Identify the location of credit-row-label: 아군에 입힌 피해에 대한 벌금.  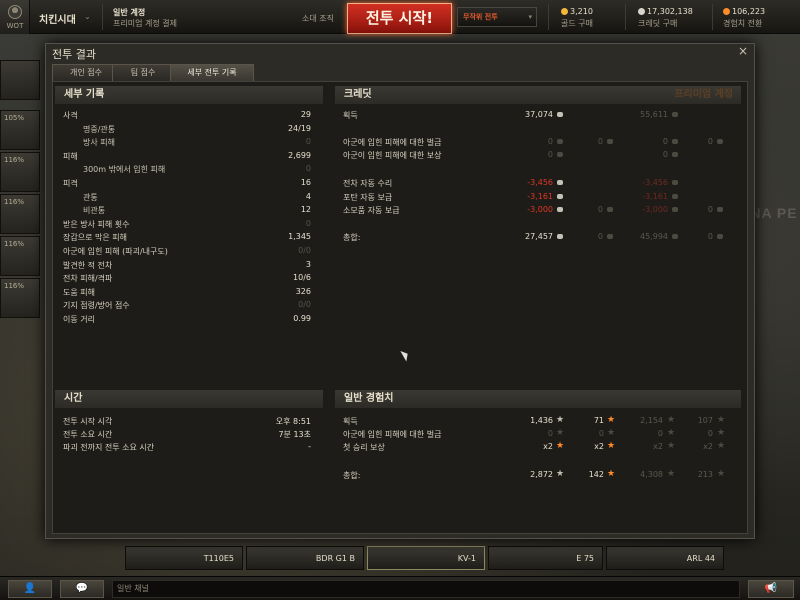
(392, 142).